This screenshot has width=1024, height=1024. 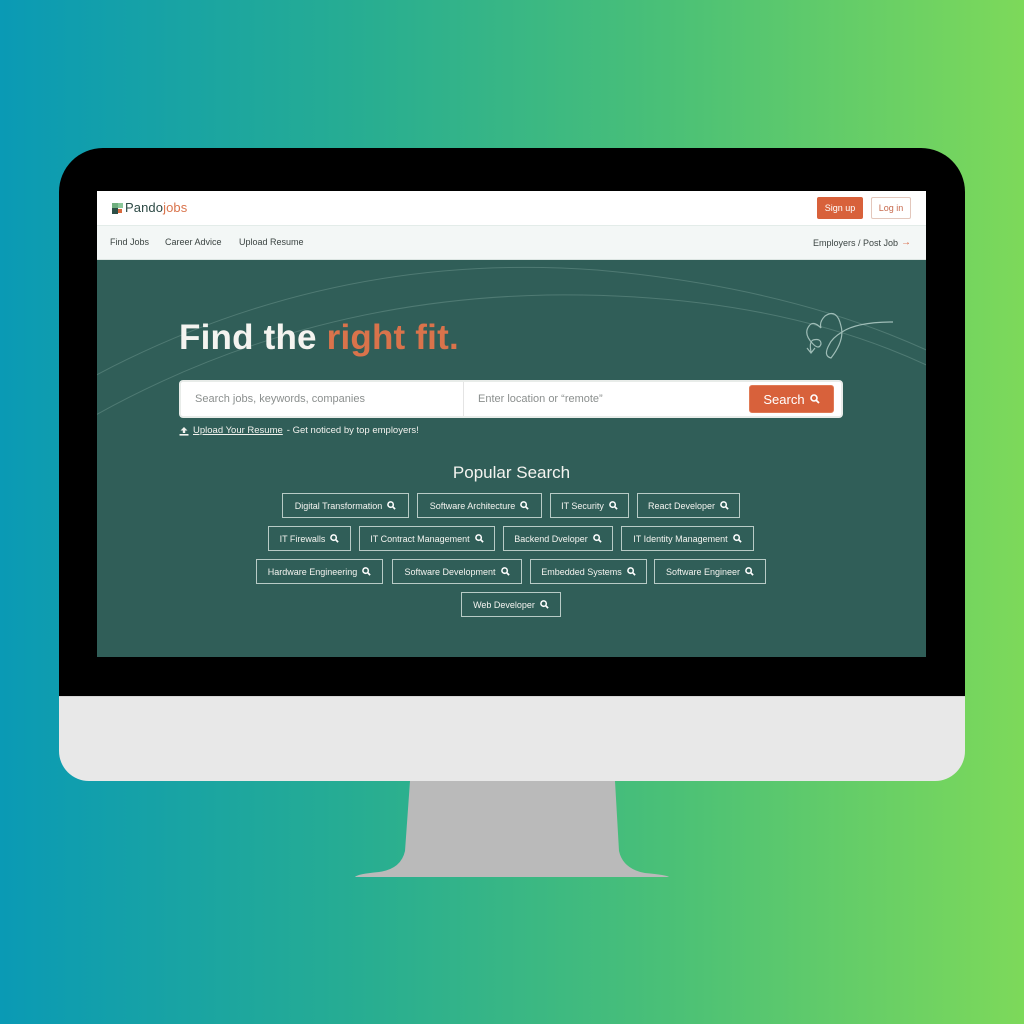 What do you see at coordinates (253, 337) in the screenshot?
I see `hero-title-main: Find the` at bounding box center [253, 337].